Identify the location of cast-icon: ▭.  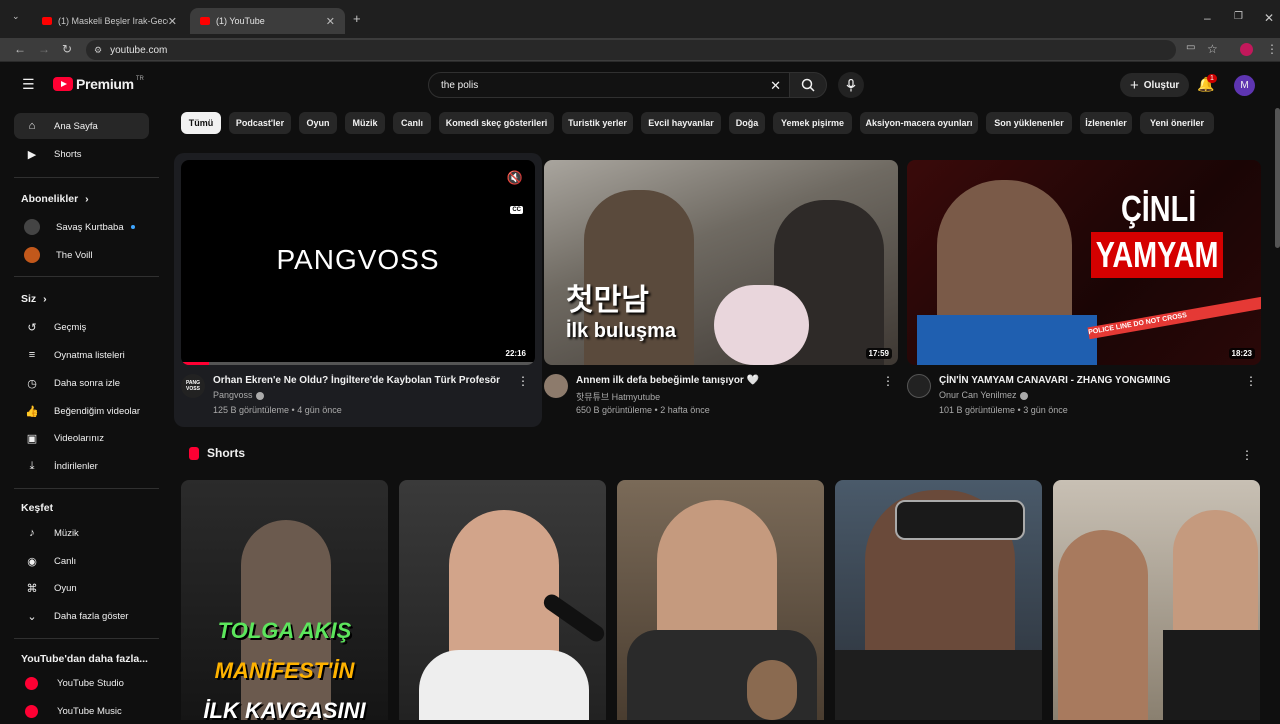
(1190, 47).